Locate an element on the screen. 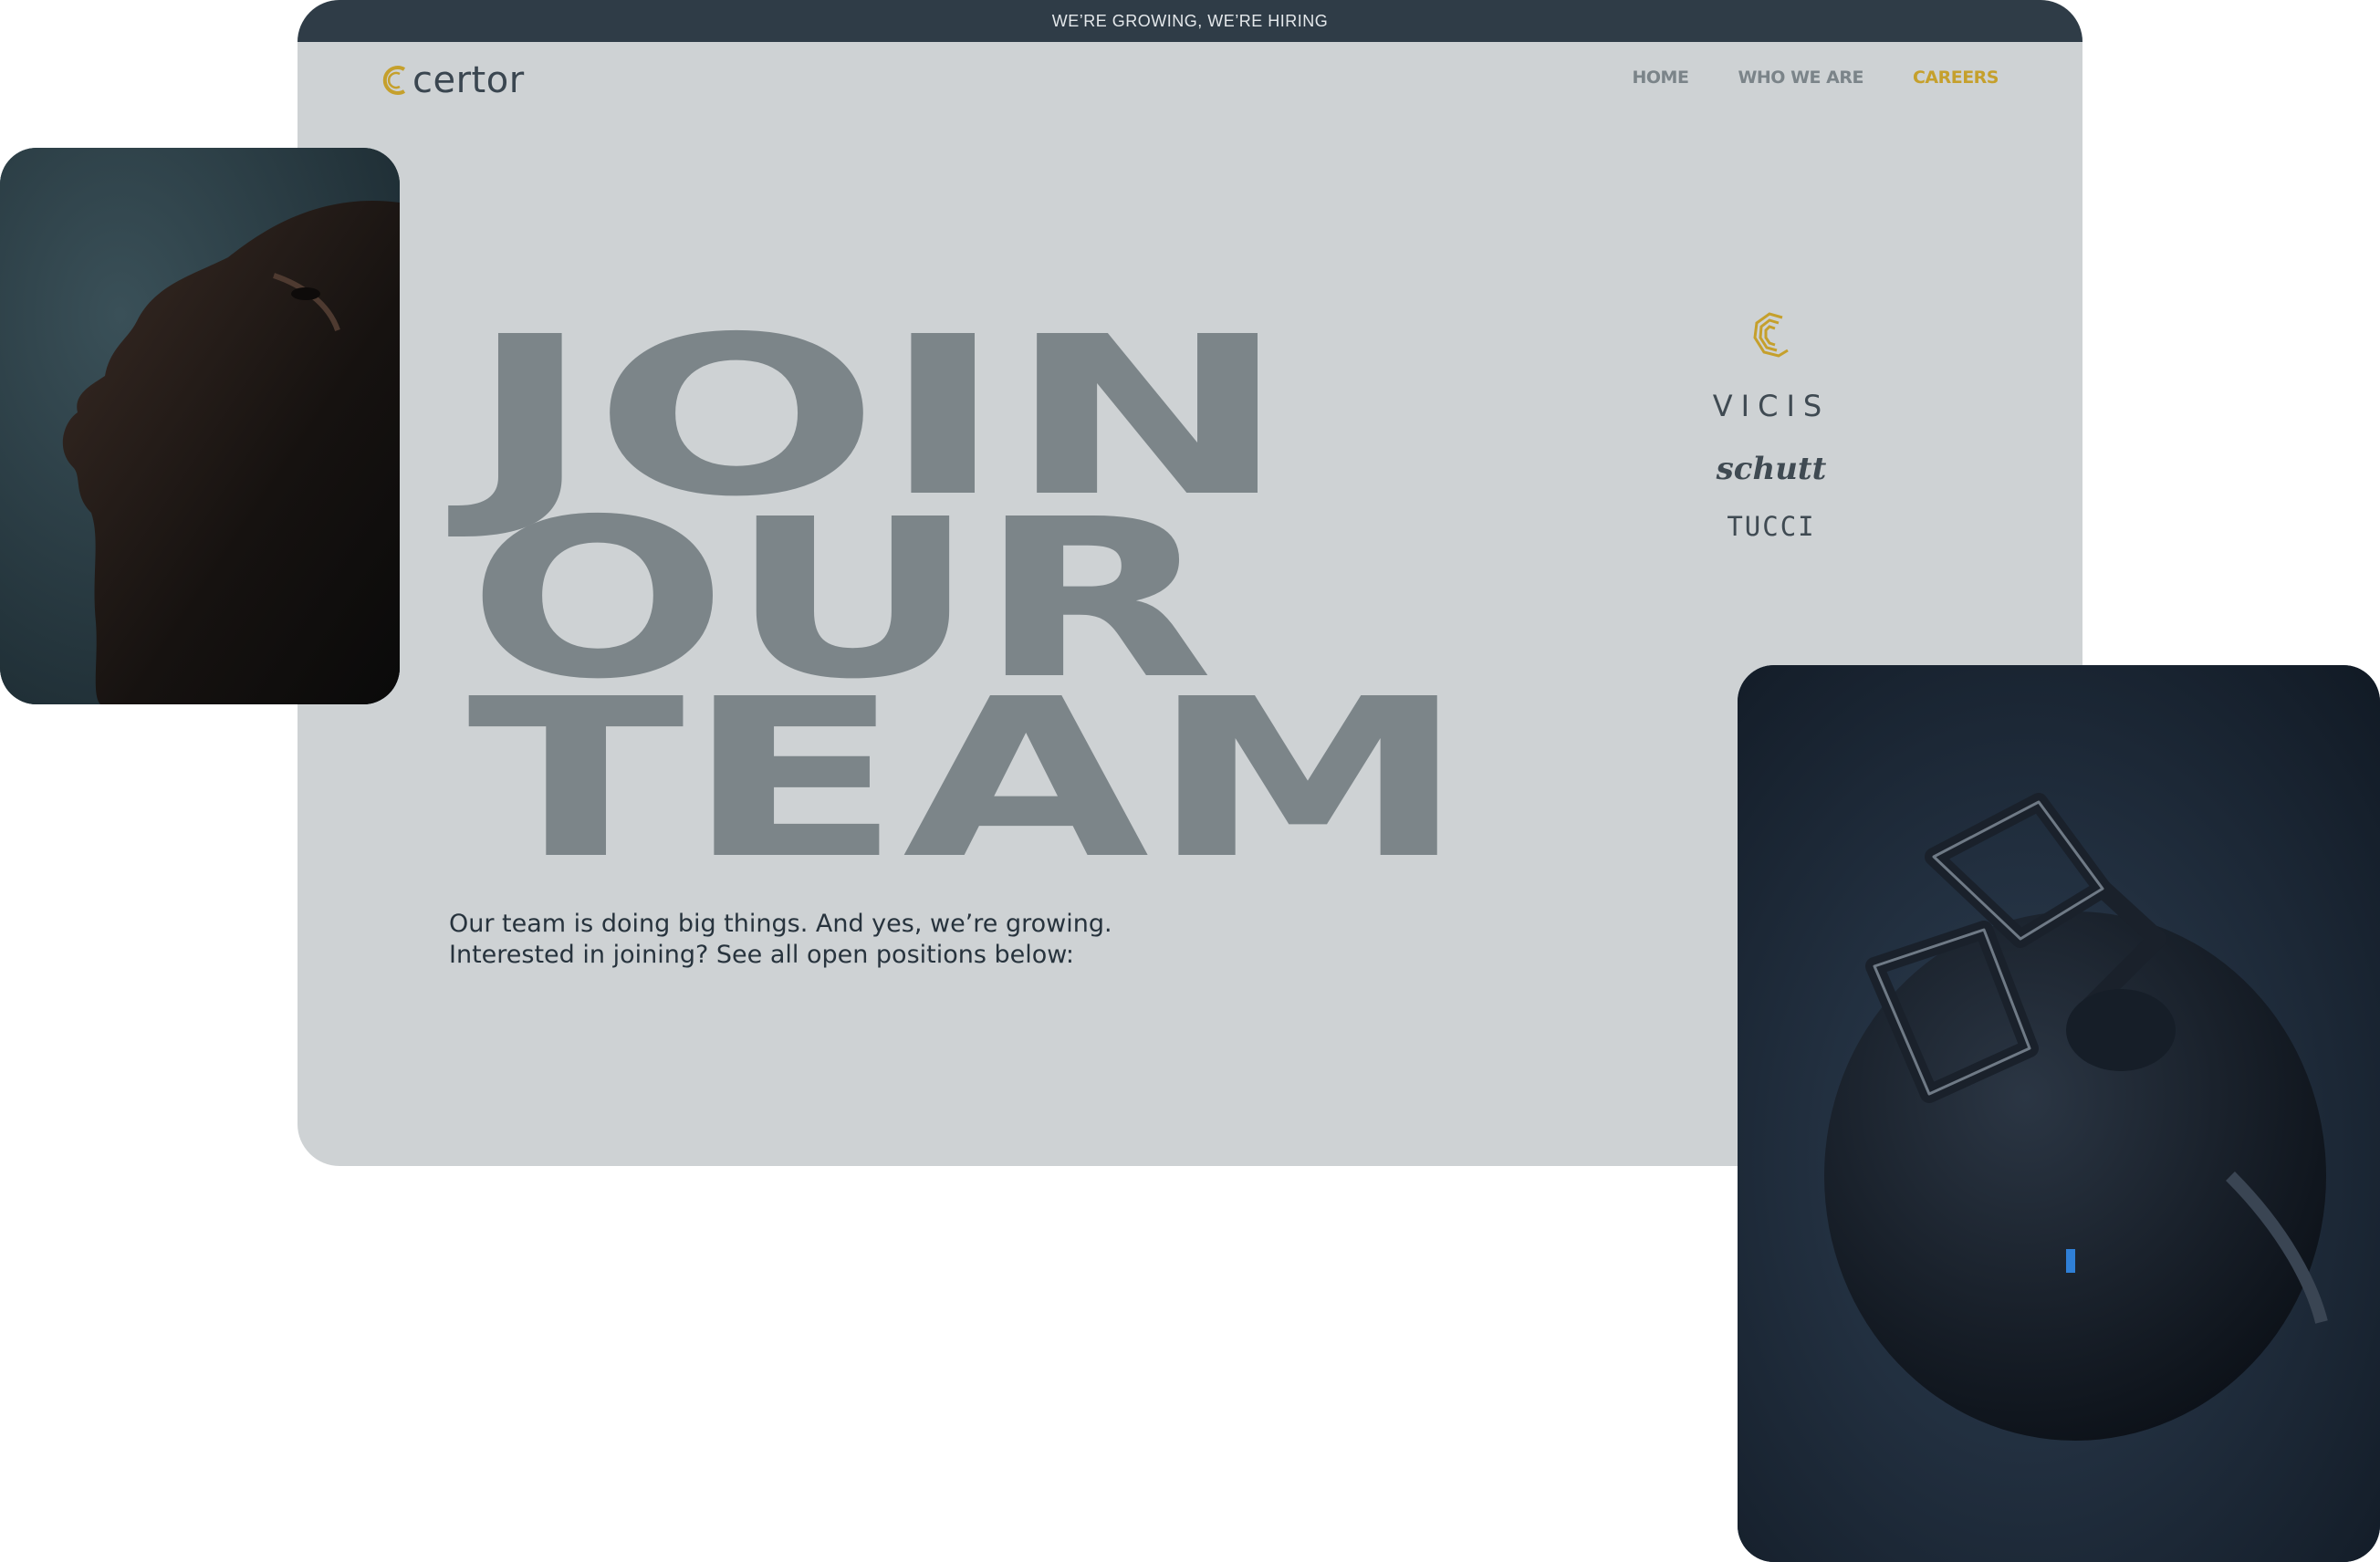  brand-schutt: schutt is located at coordinates (1772, 469).